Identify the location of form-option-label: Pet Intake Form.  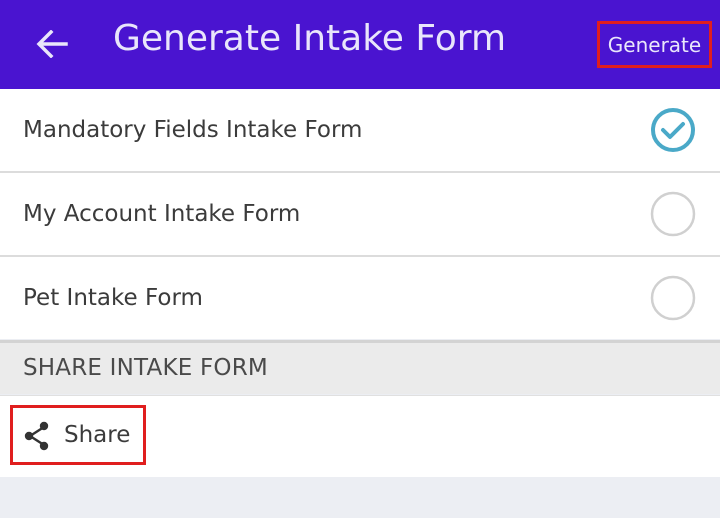
(113, 298).